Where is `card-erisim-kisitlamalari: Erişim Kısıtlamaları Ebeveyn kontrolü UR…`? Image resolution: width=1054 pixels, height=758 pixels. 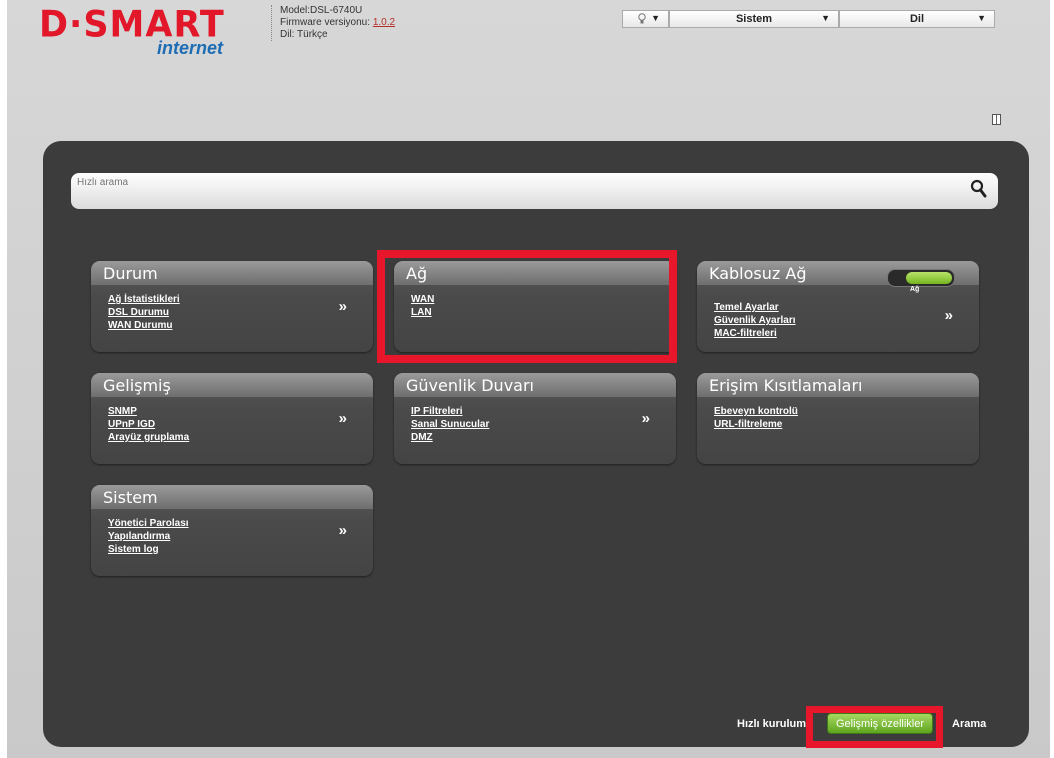
card-erisim-kisitlamalari: Erişim Kısıtlamaları Ebeveyn kontrolü UR… is located at coordinates (838, 418).